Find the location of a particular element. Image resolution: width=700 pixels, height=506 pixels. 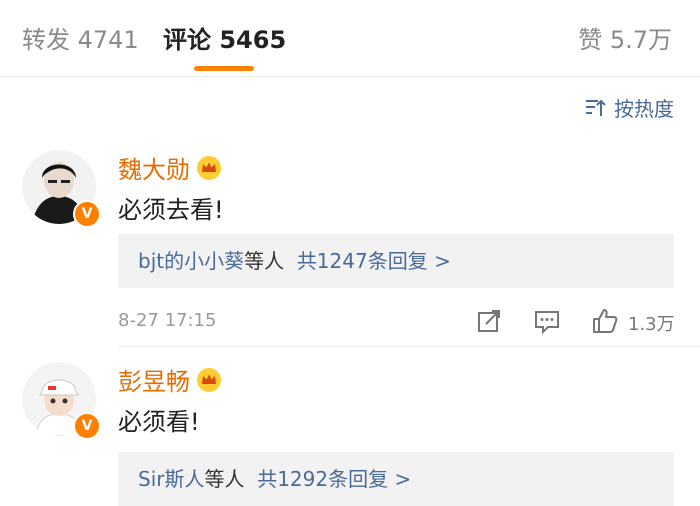

comment-divider is located at coordinates (409, 346).